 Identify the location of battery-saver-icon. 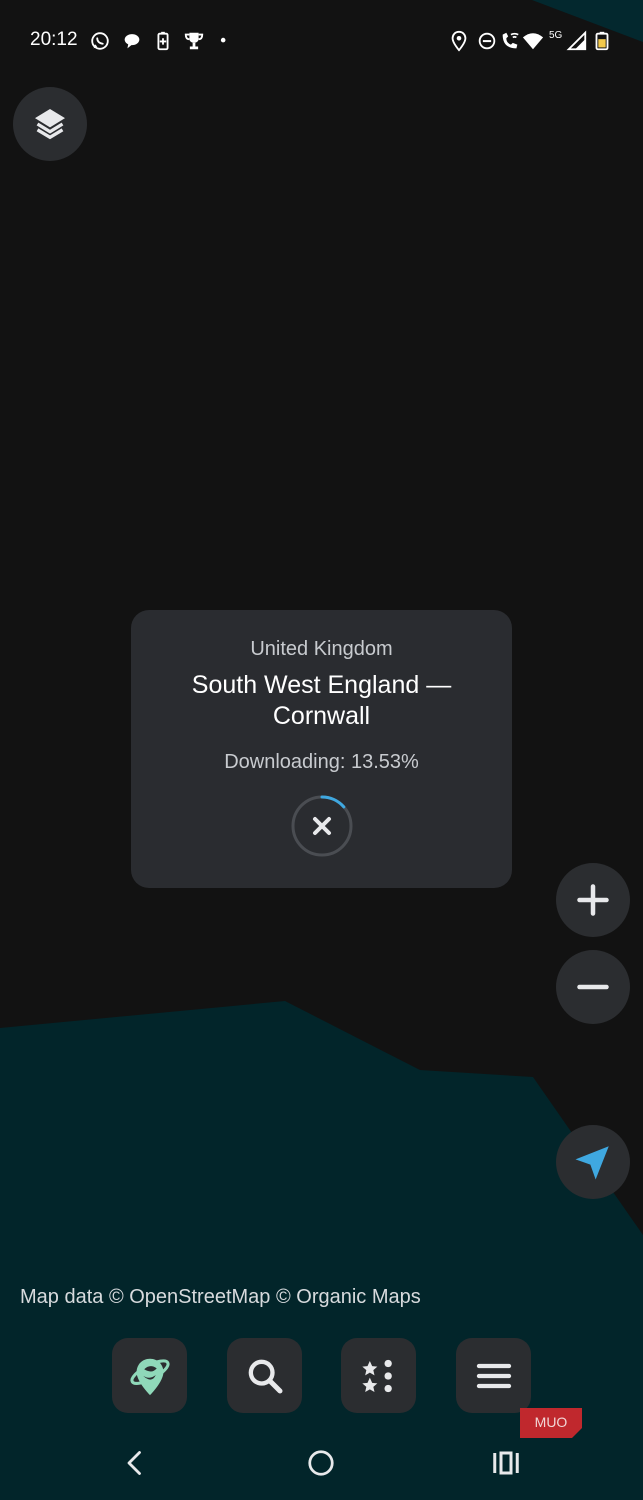
(163, 41).